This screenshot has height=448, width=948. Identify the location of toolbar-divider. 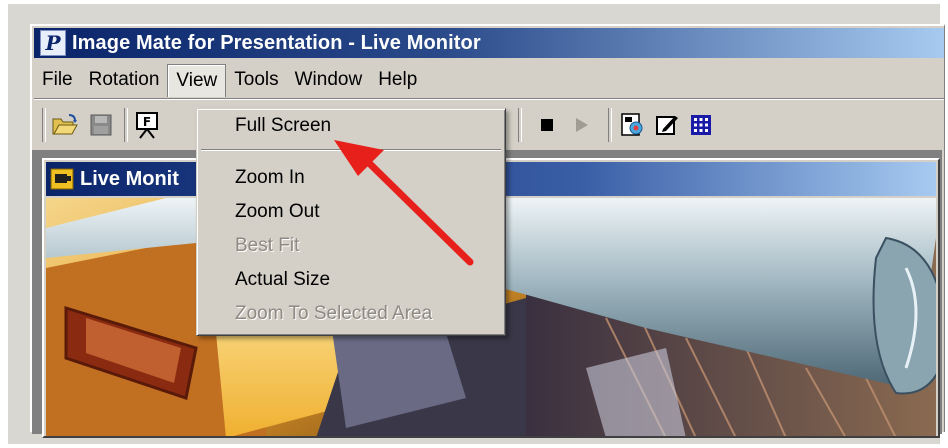
(489, 99).